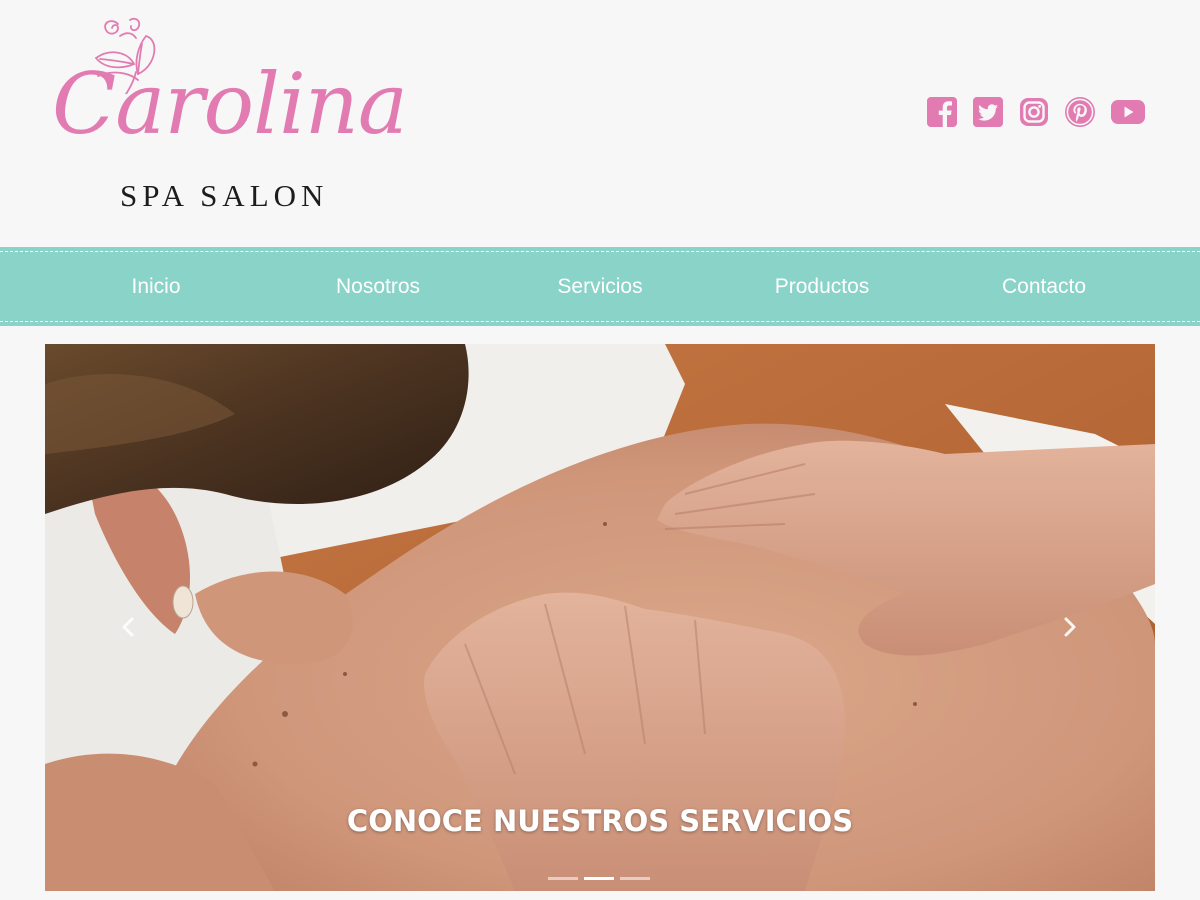 The height and width of the screenshot is (900, 1200). Describe the element at coordinates (600, 321) in the screenshot. I see `nav-dashed-border-bottom` at that location.